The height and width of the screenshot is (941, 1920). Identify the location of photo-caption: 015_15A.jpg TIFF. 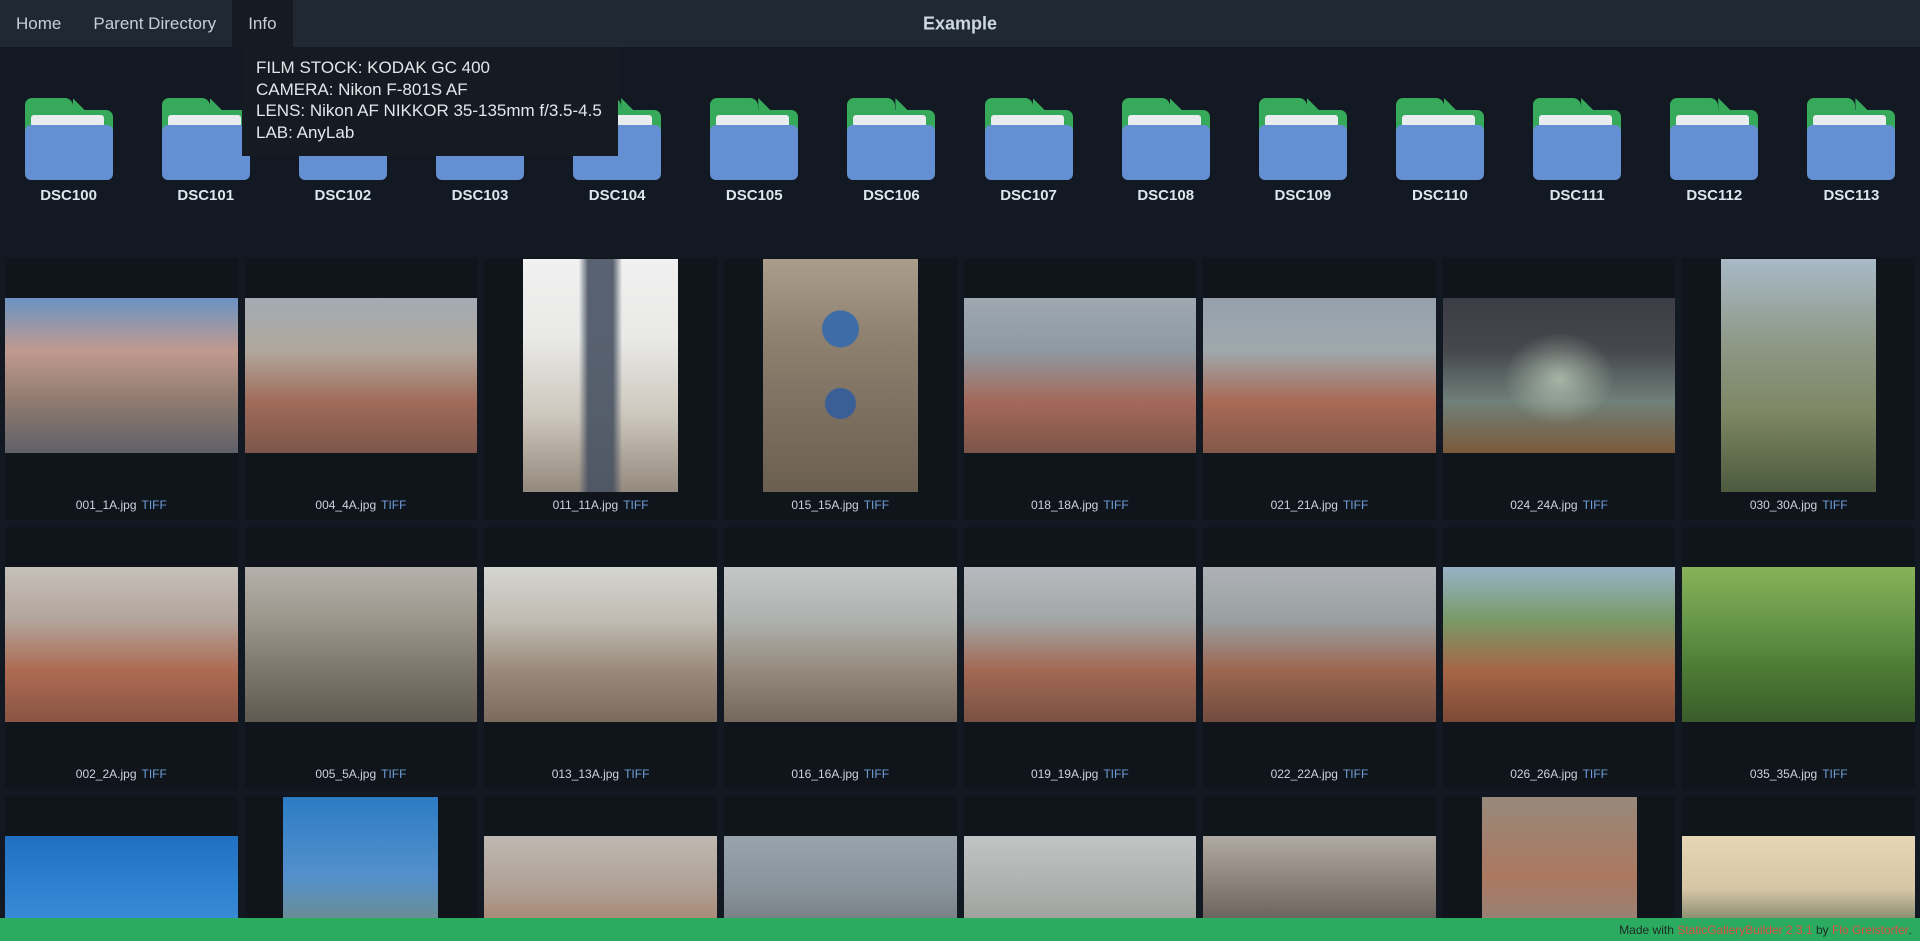
(840, 506).